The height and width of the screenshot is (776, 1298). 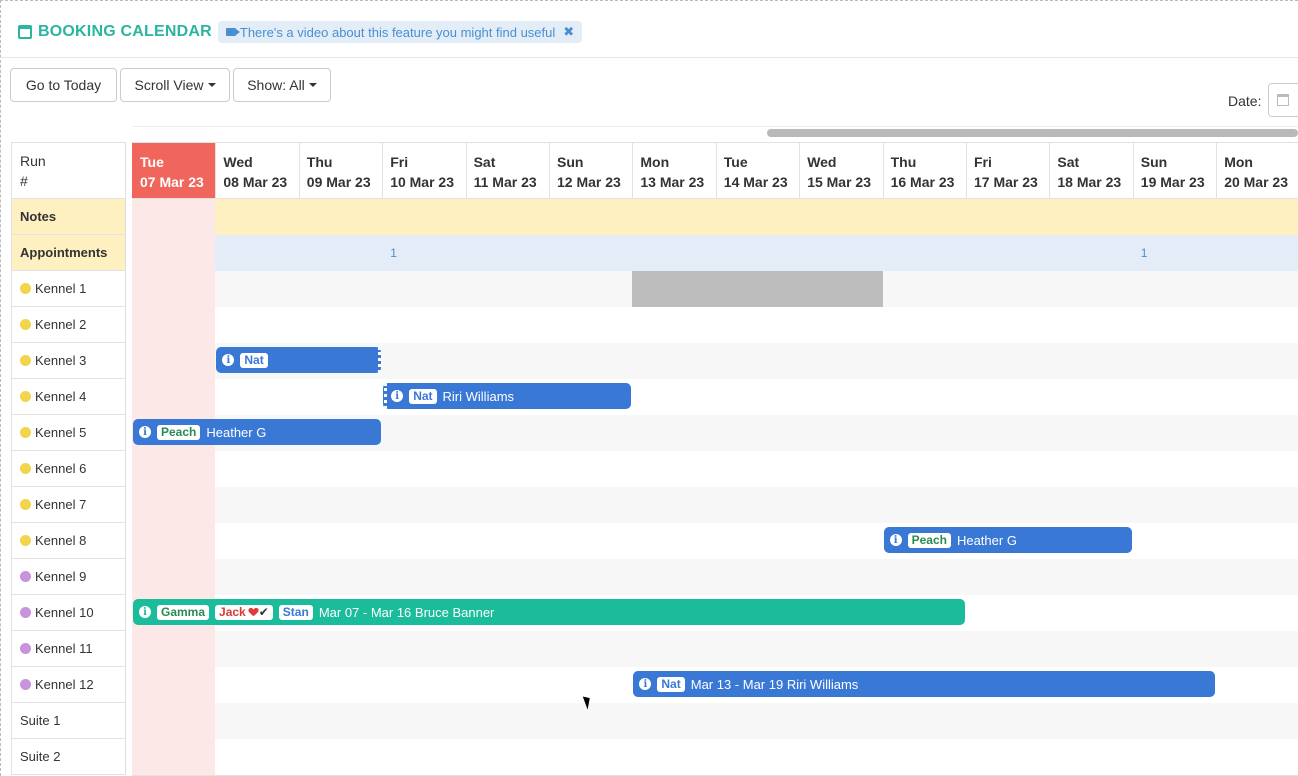 What do you see at coordinates (507, 170) in the screenshot?
I see `day-header-4: Sat 11 Mar 23` at bounding box center [507, 170].